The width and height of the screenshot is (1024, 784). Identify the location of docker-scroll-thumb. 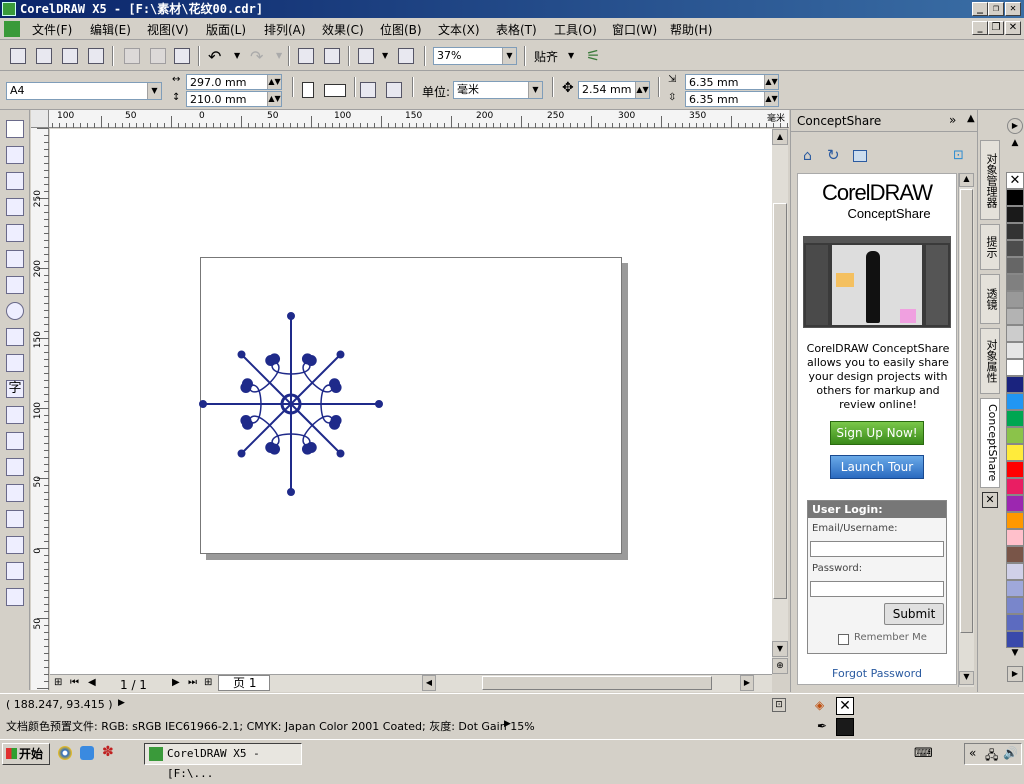
(966, 411).